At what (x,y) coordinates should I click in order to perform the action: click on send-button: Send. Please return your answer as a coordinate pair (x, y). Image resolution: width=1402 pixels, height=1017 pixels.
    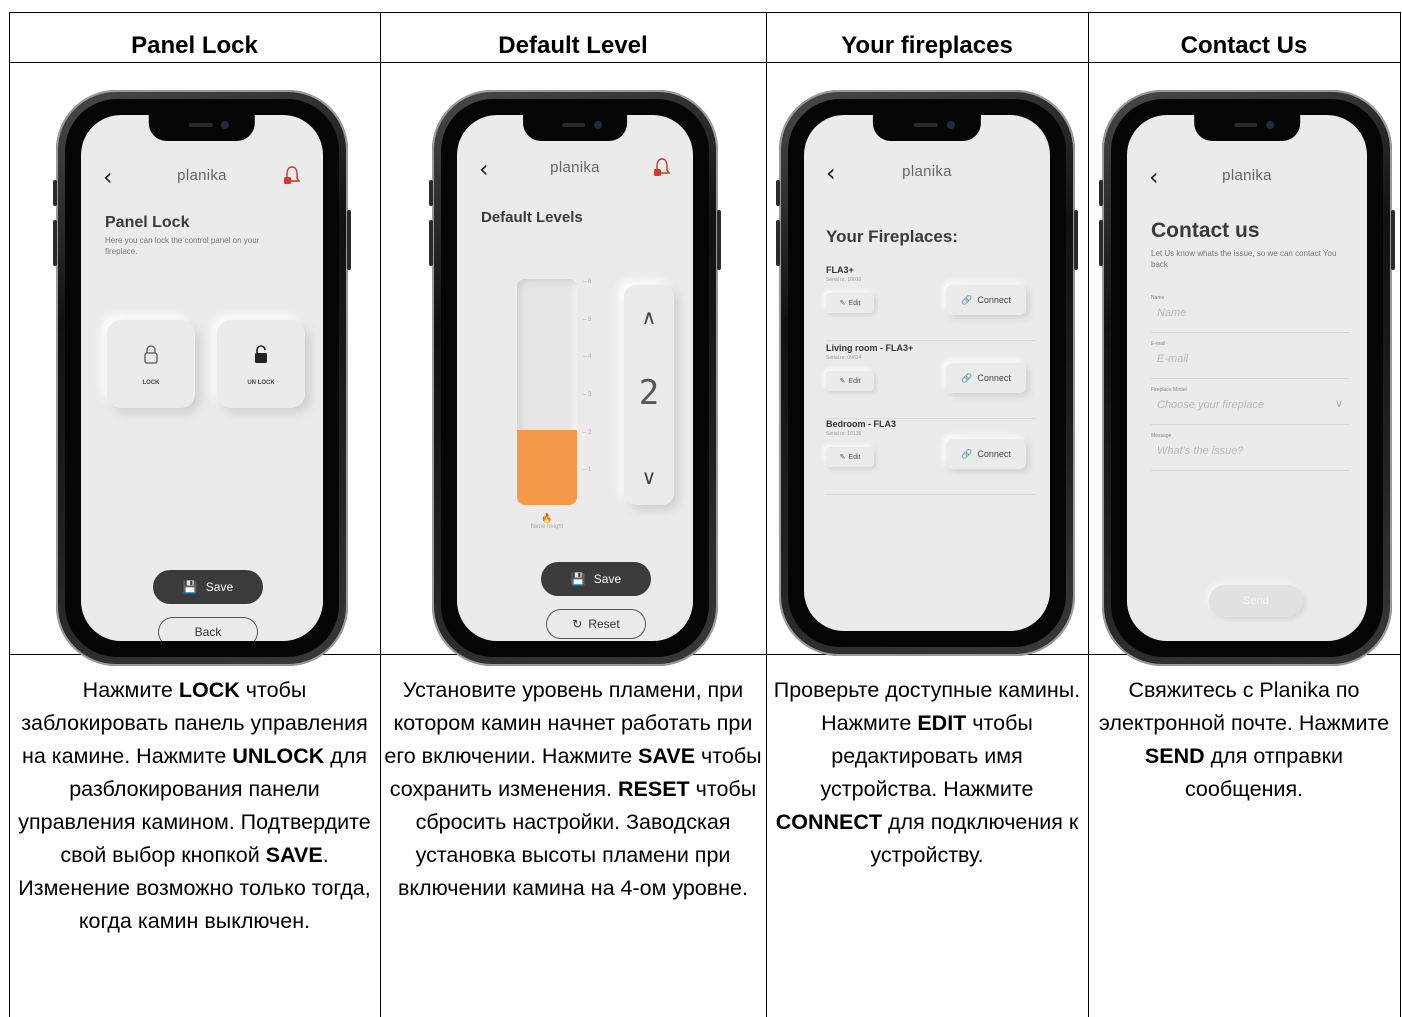
    Looking at the image, I should click on (1256, 601).